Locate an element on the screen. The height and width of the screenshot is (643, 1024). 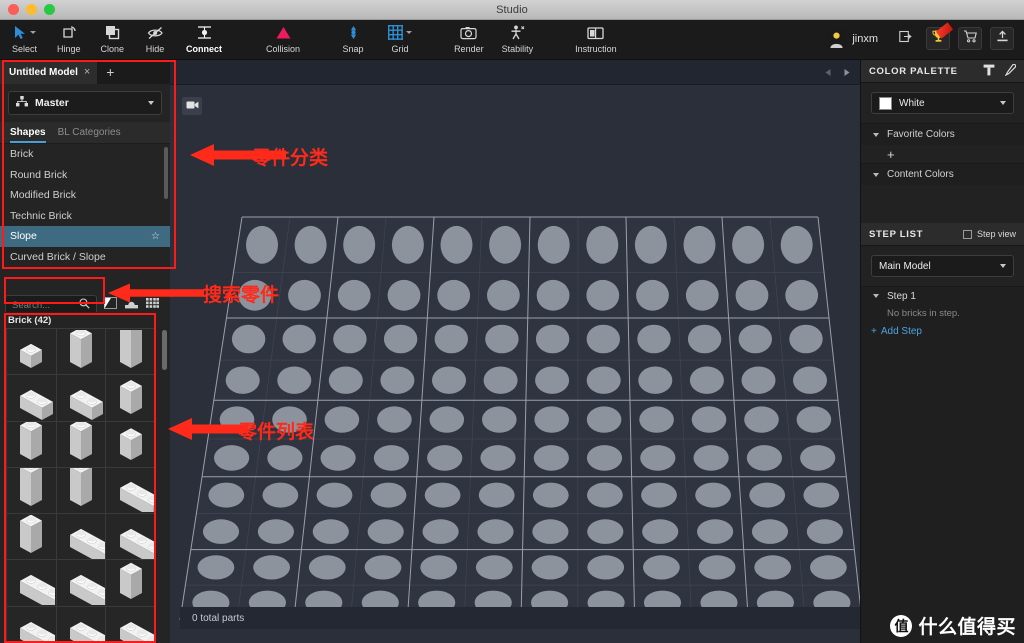
category-item-slope: Slope ☆ is located at coordinates (85, 236).